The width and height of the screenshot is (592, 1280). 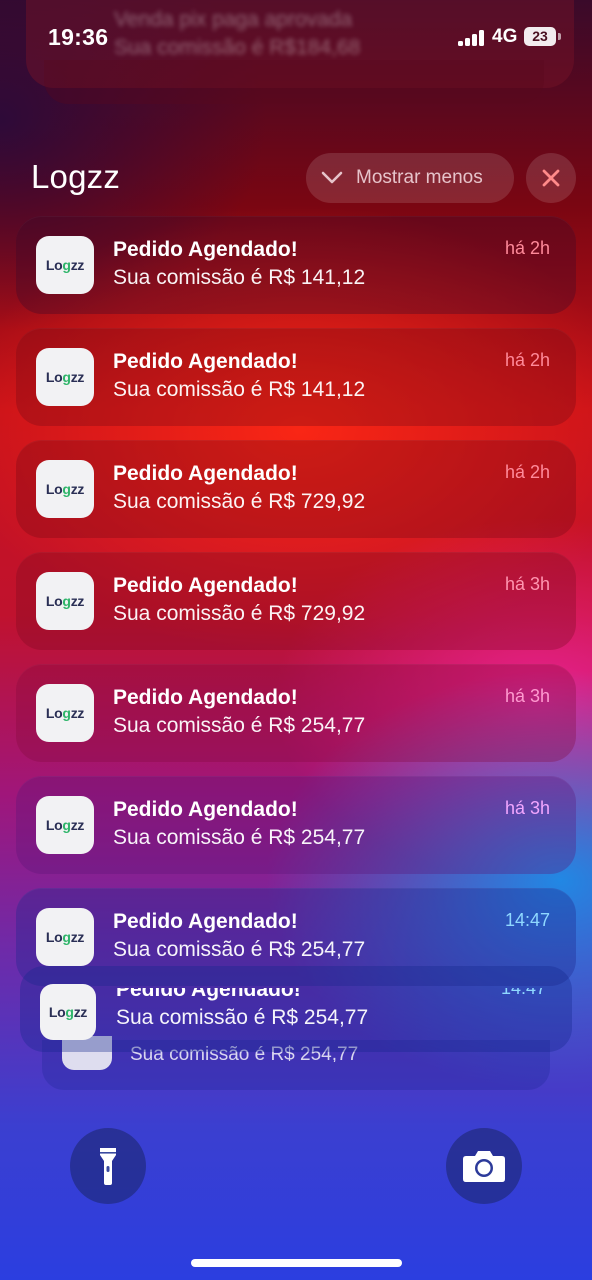 I want to click on show-less-button: Mostrar menos, so click(x=410, y=178).